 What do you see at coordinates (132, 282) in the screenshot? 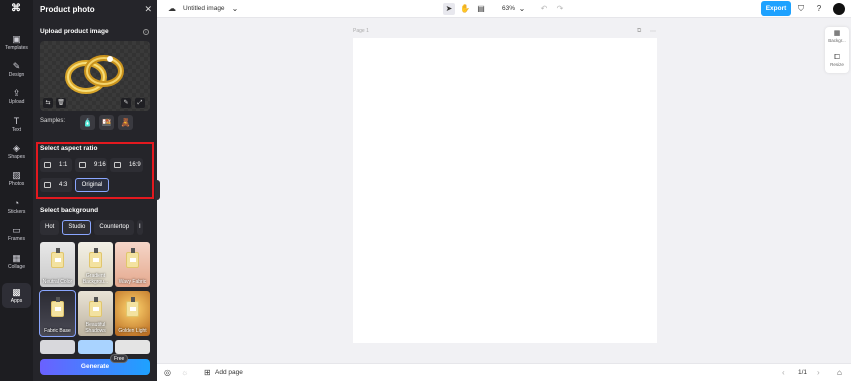
I see `background-card-label: Wavy Fabric` at bounding box center [132, 282].